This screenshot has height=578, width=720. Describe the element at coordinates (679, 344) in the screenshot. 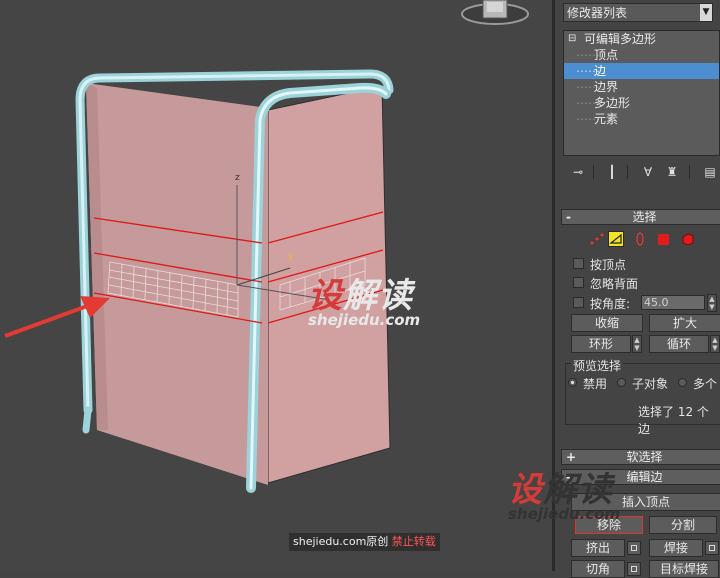

I see `loop-button: 循环` at that location.